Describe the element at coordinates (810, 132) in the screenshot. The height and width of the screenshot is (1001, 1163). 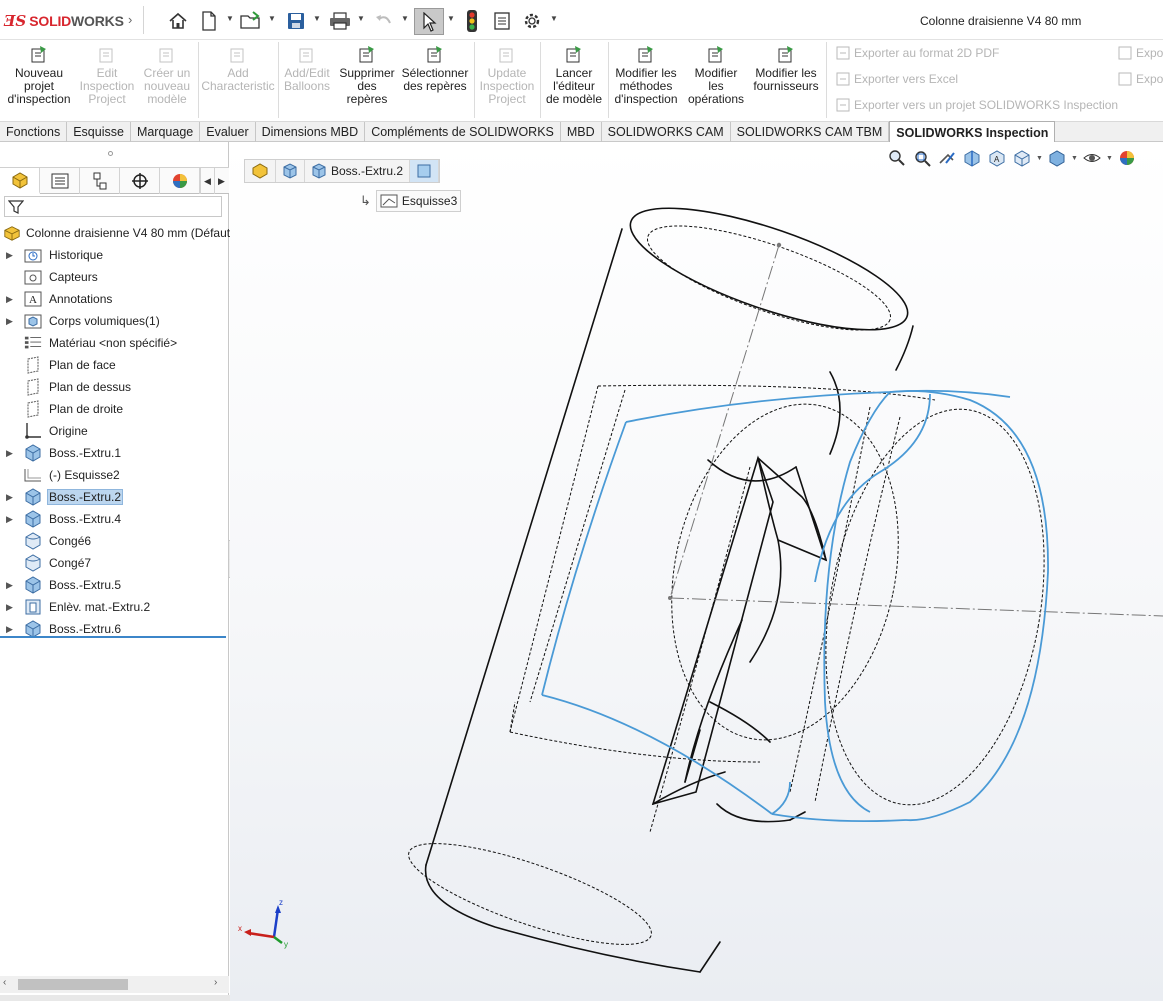
I see `tab-solidworks-cam-tbm: SOLIDWORKS CAM TBM` at that location.